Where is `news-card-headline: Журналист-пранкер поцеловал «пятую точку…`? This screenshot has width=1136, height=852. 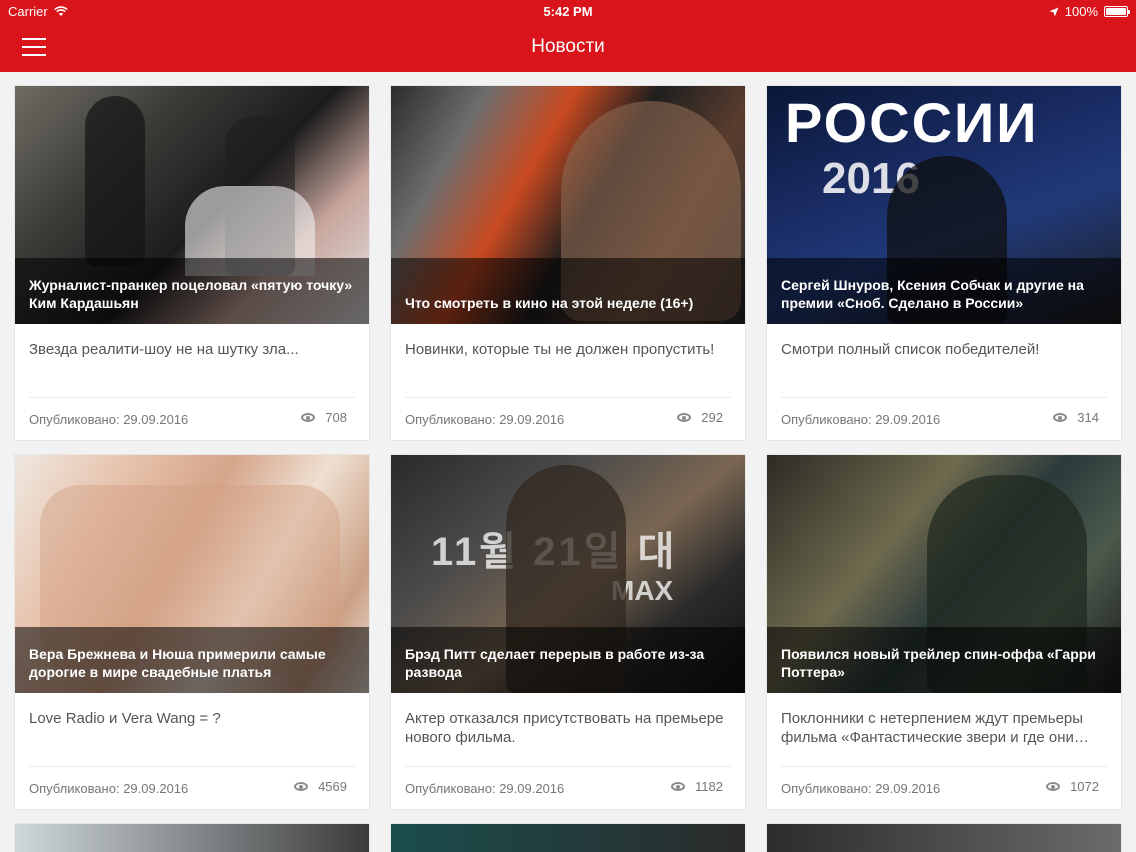
news-card-headline: Журналист-пранкер поцеловал «пятую точку… is located at coordinates (191, 294).